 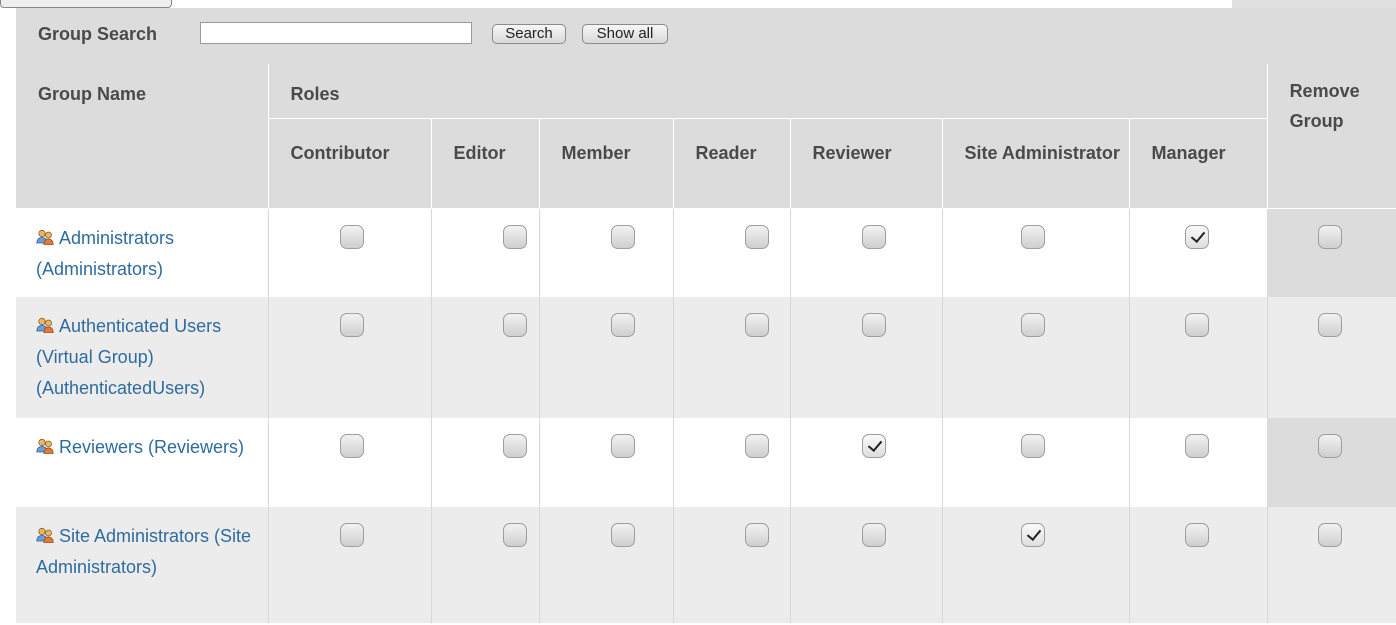 What do you see at coordinates (98, 34) in the screenshot?
I see `group-search-label: Group Search` at bounding box center [98, 34].